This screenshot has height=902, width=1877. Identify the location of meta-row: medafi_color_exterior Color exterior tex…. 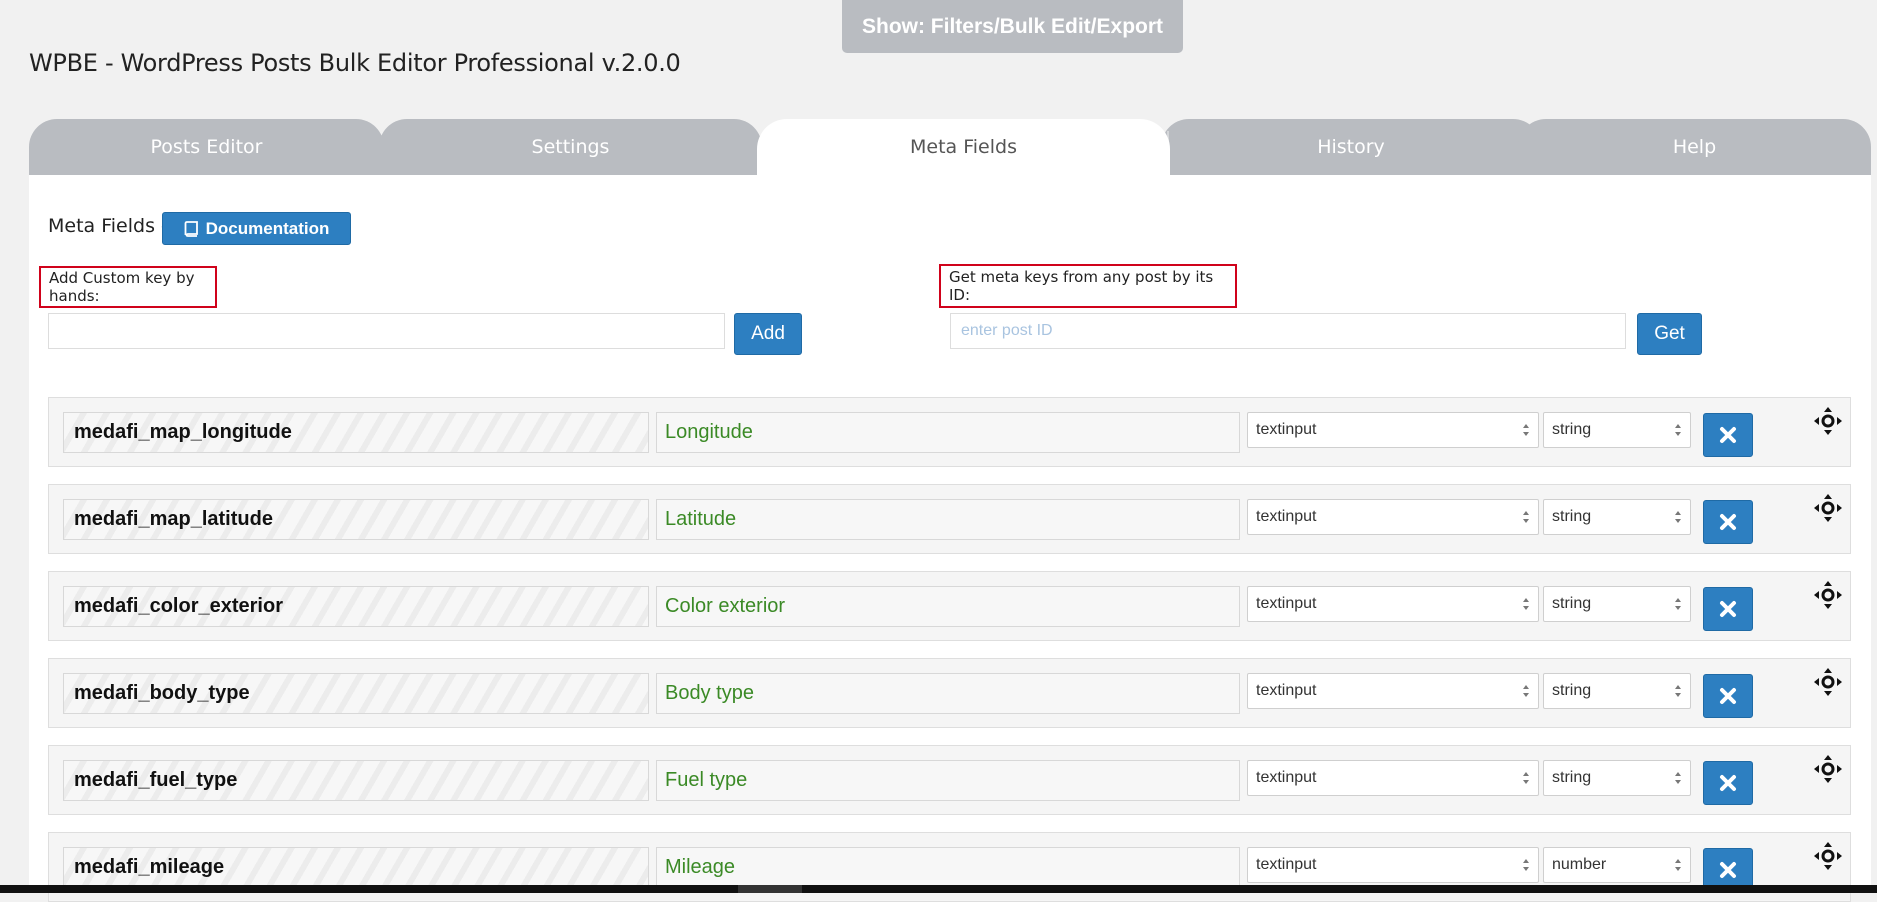
(949, 606).